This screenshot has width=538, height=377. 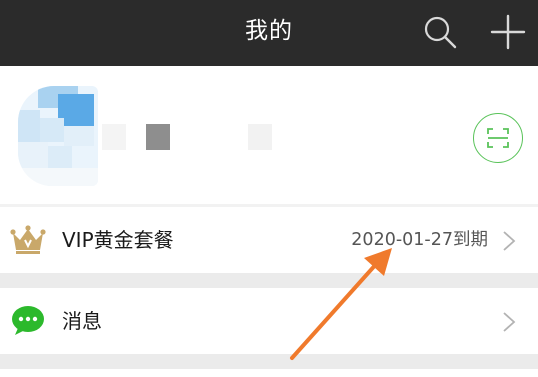 I want to click on scan-icon, so click(x=498, y=138).